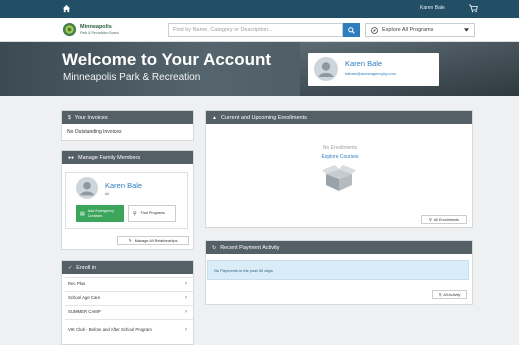  Describe the element at coordinates (91, 117) in the screenshot. I see `invoices-title: Your Invoices` at that location.